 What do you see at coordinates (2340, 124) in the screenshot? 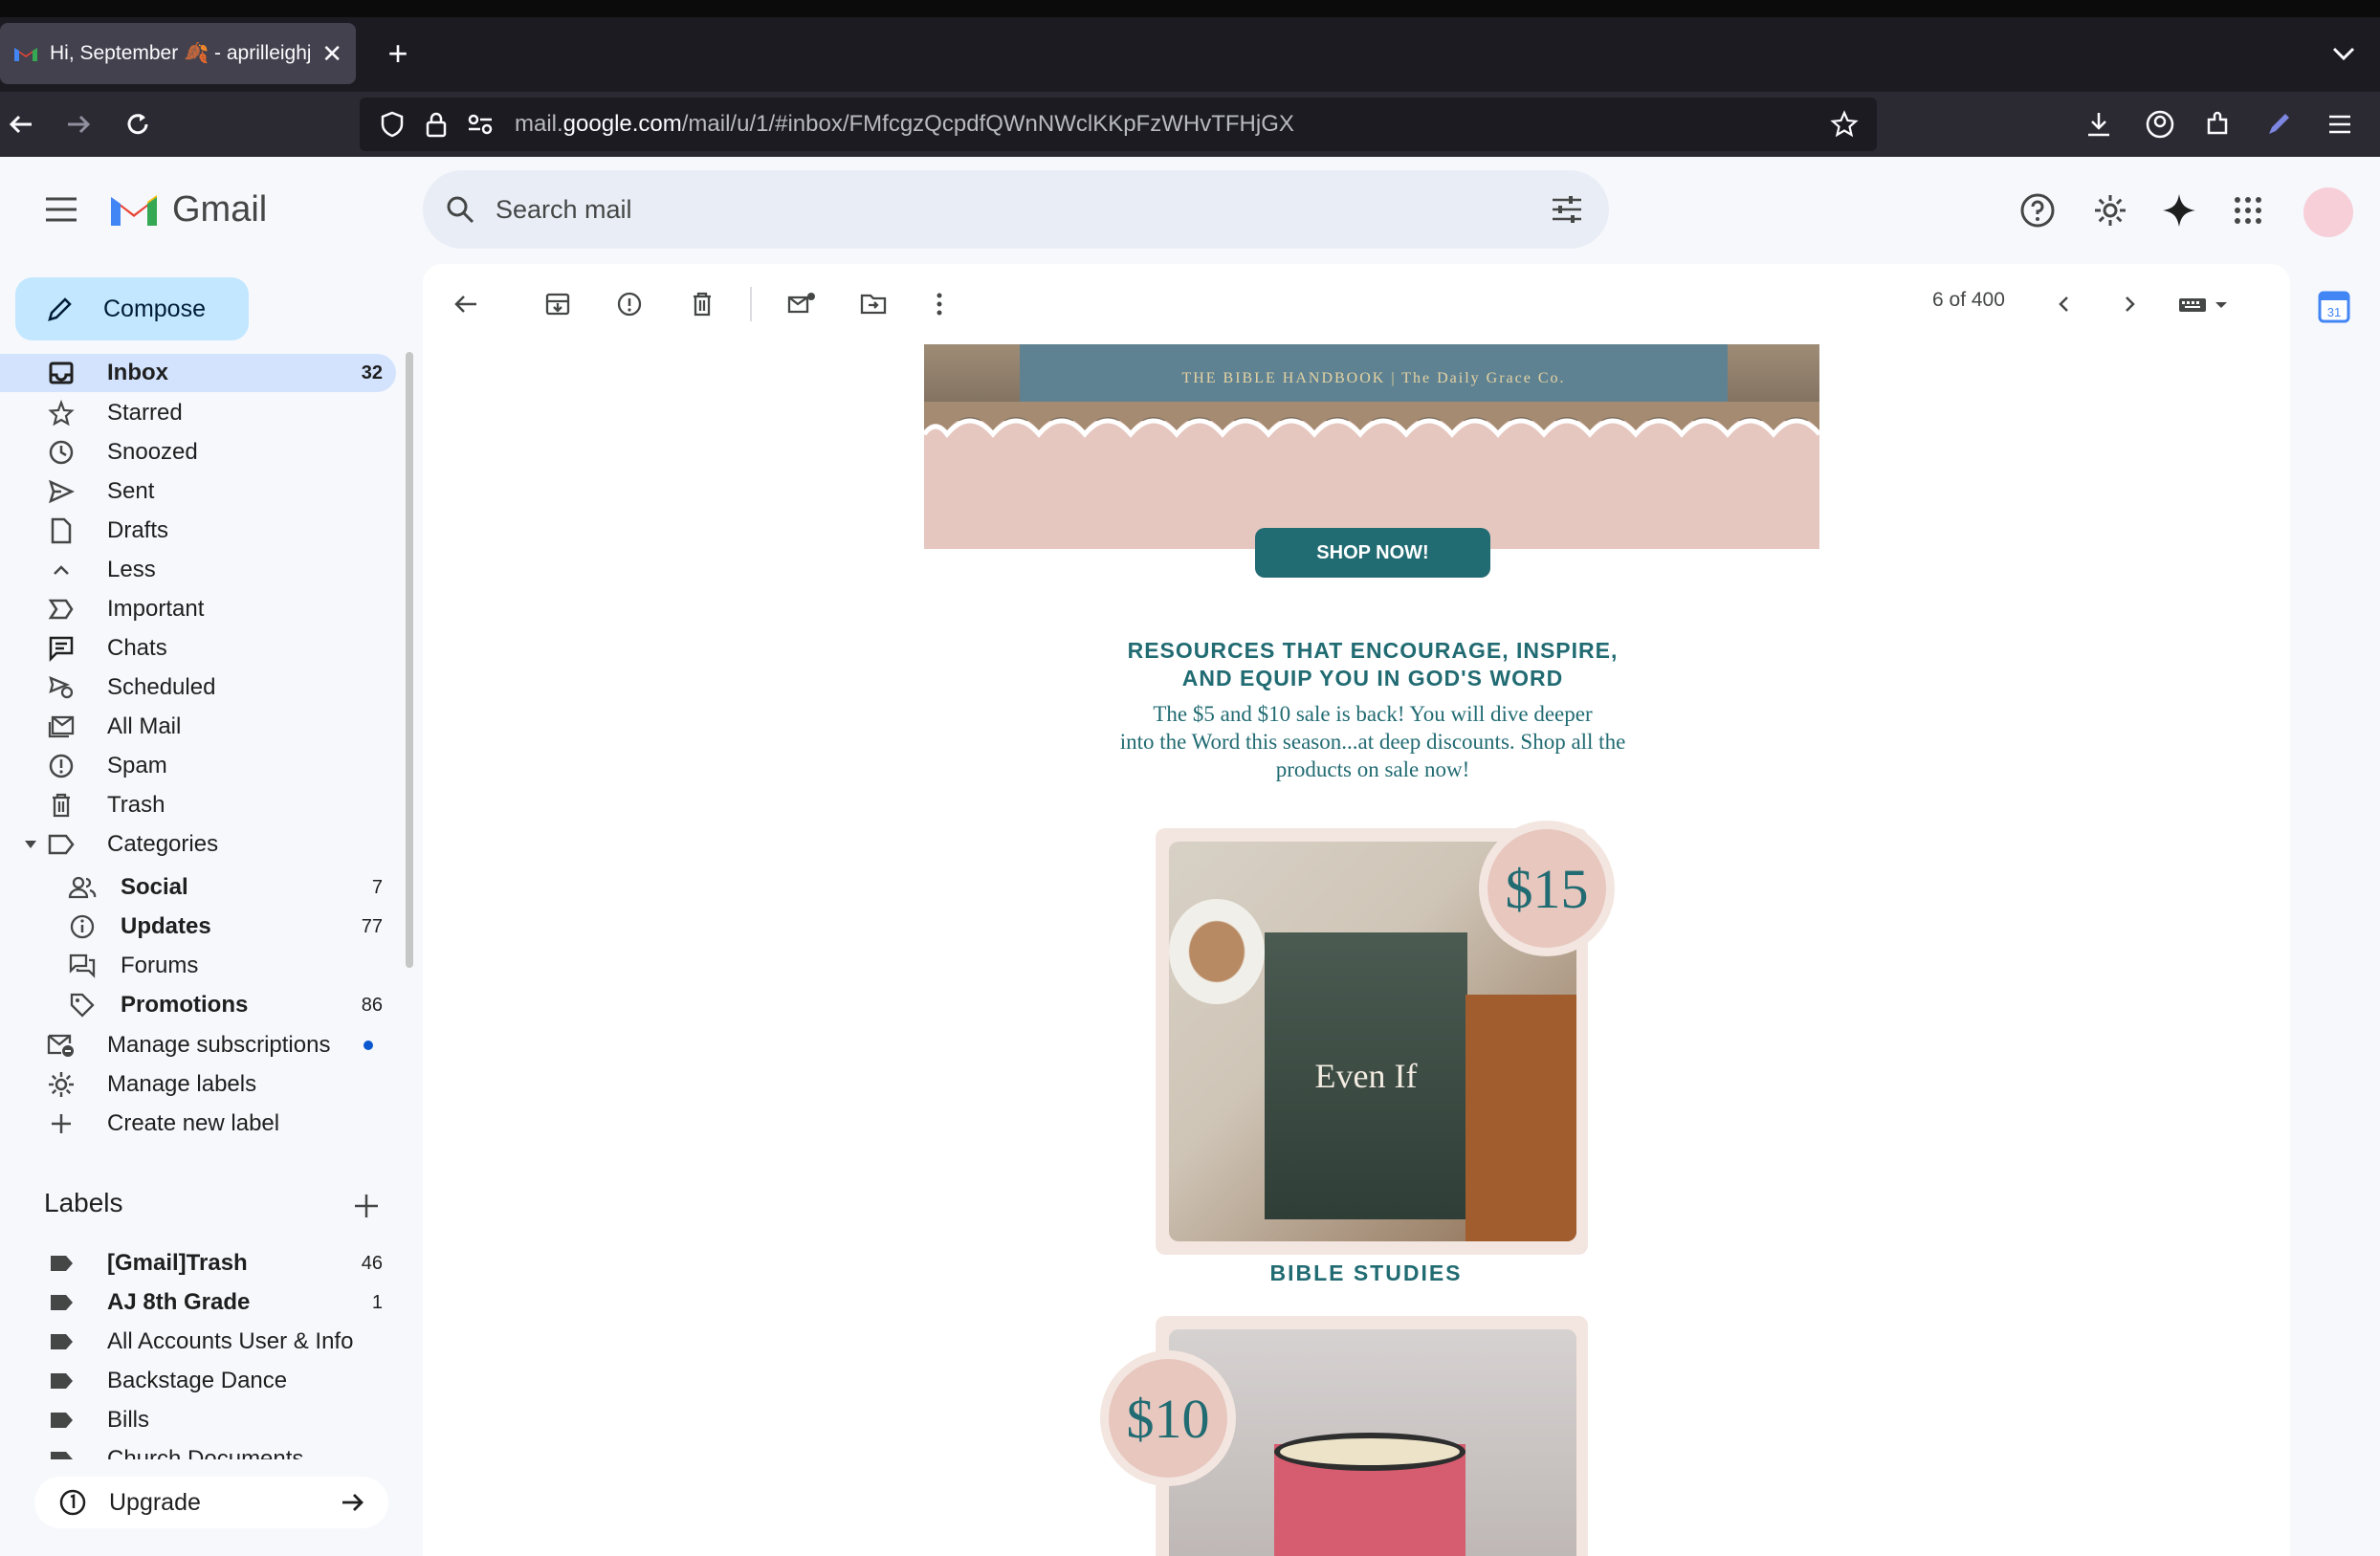
I see `app-menu-icon` at bounding box center [2340, 124].